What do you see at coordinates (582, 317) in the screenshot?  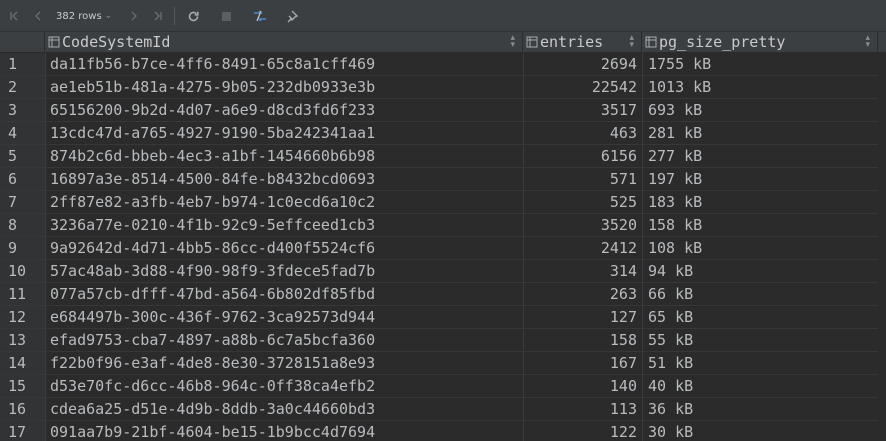 I see `cell-entries: 127` at bounding box center [582, 317].